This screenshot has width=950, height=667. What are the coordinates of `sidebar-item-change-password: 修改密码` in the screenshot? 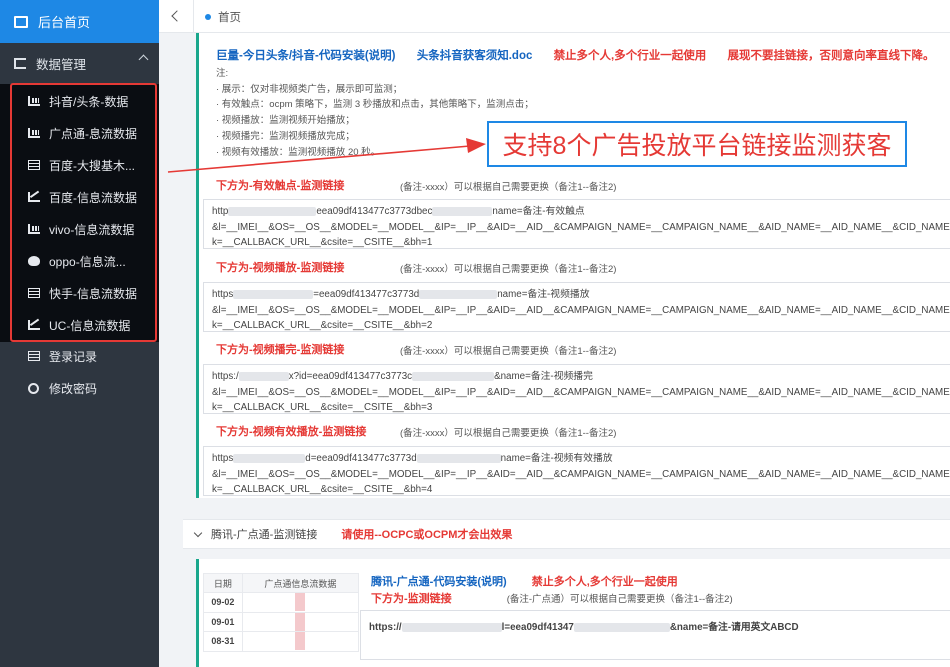 It's located at (79, 388).